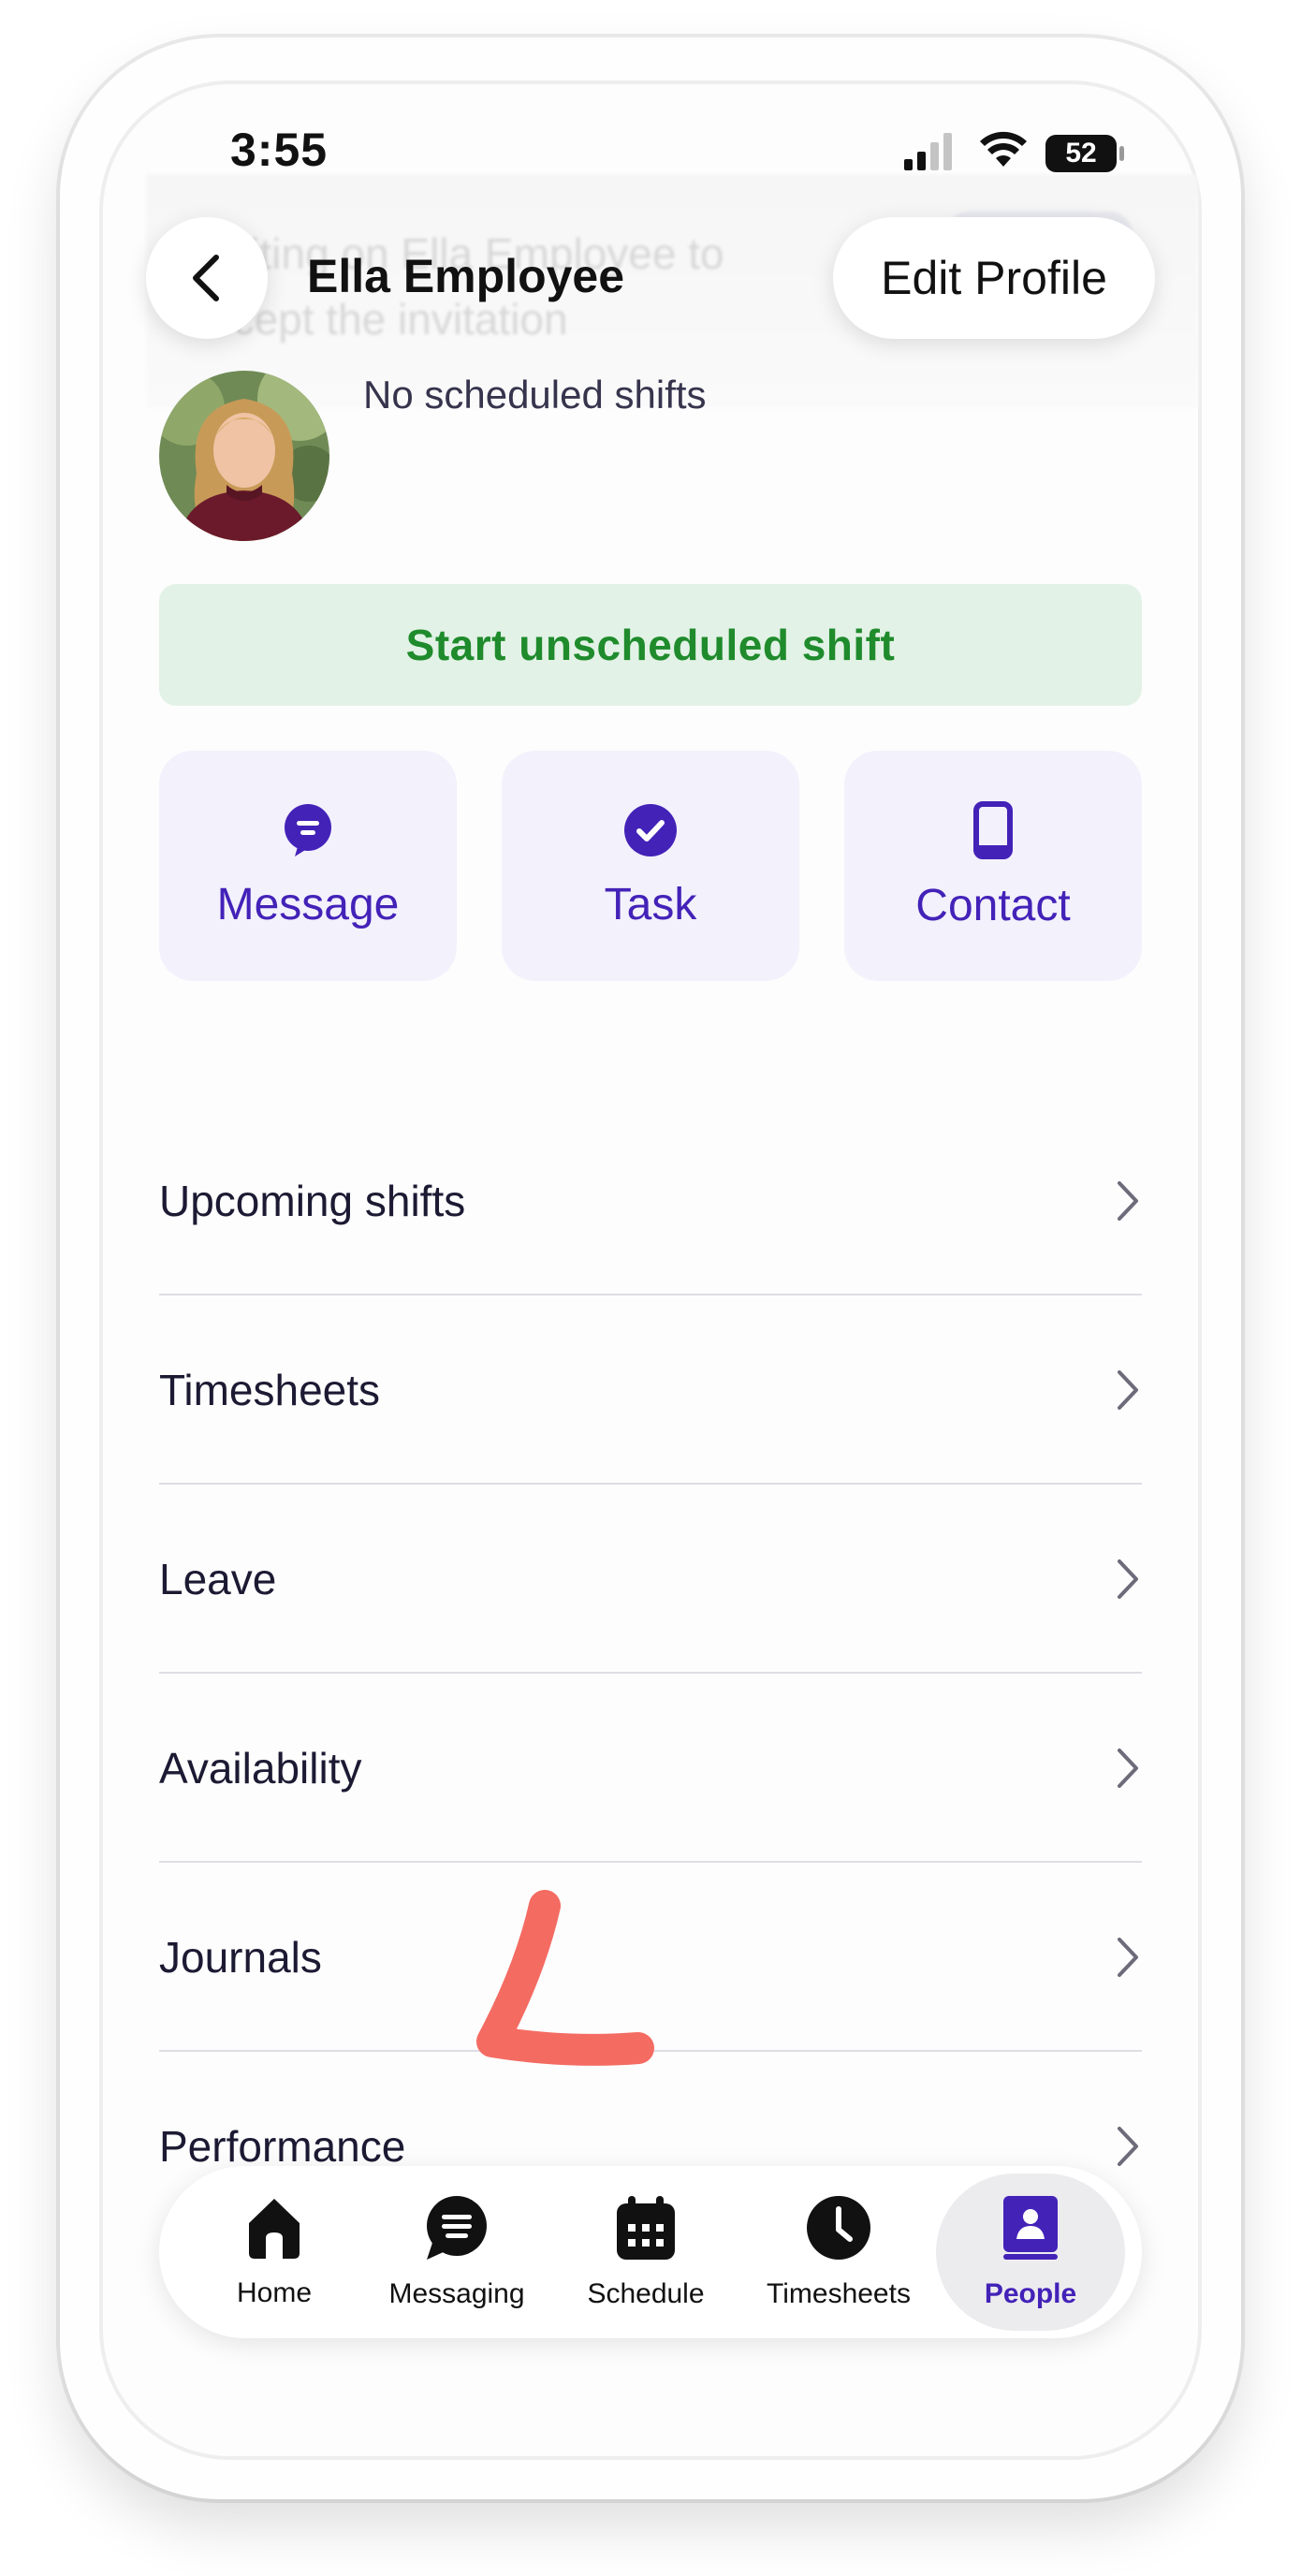 Image resolution: width=1301 pixels, height=2576 pixels. I want to click on edit-profile-button: Edit Profile, so click(994, 278).